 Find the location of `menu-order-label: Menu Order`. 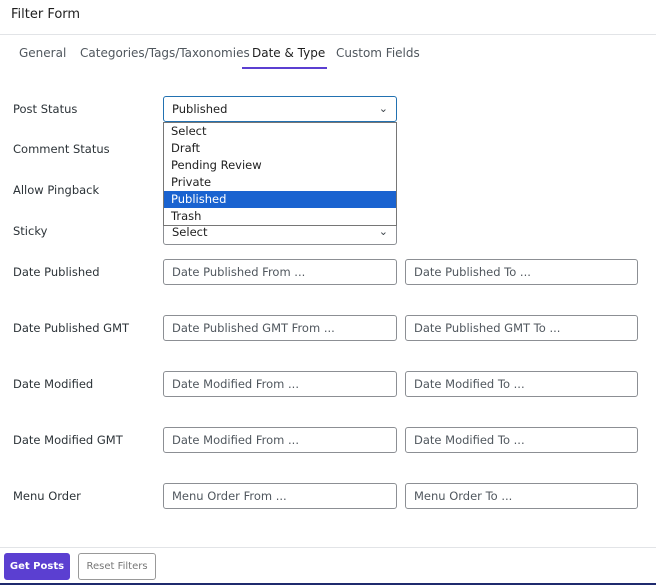

menu-order-label: Menu Order is located at coordinates (47, 496).